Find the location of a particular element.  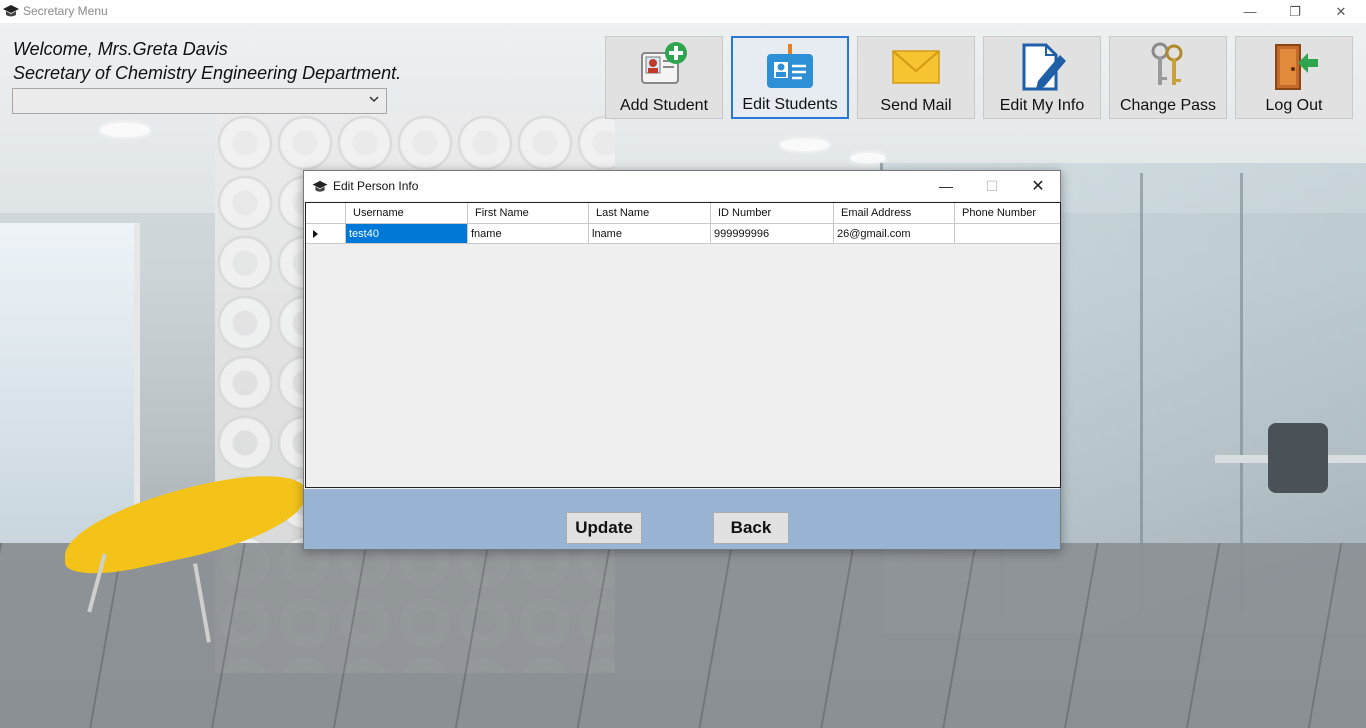

department-combo is located at coordinates (199, 101).